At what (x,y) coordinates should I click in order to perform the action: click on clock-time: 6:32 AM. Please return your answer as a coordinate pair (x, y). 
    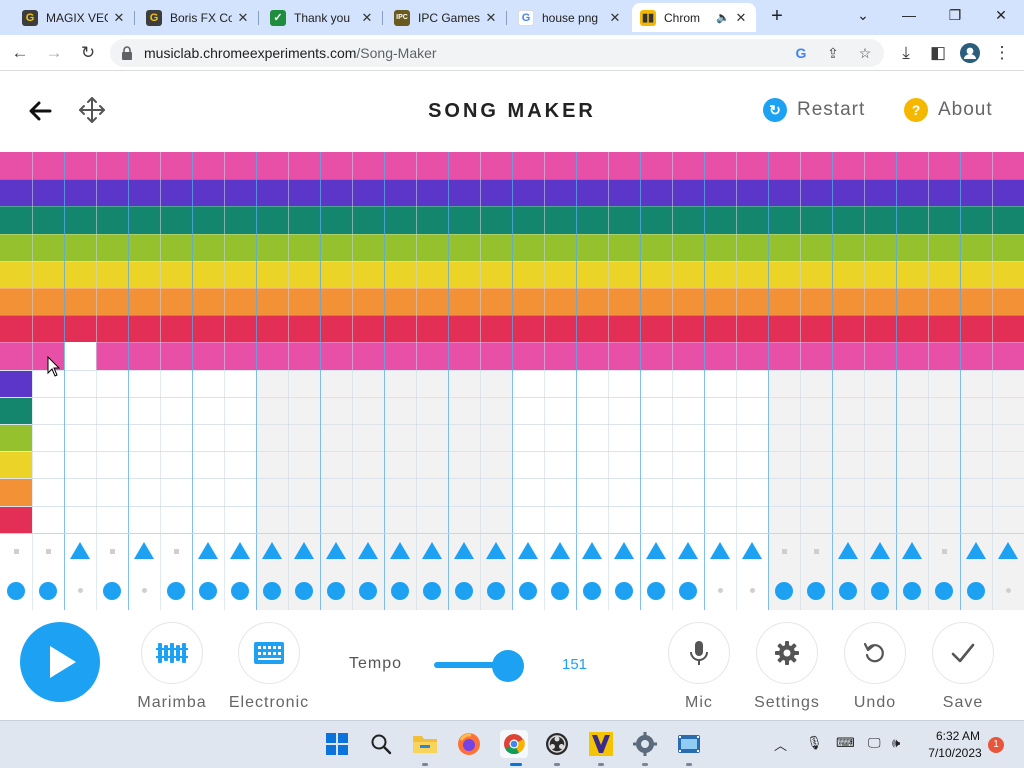
    Looking at the image, I should click on (958, 736).